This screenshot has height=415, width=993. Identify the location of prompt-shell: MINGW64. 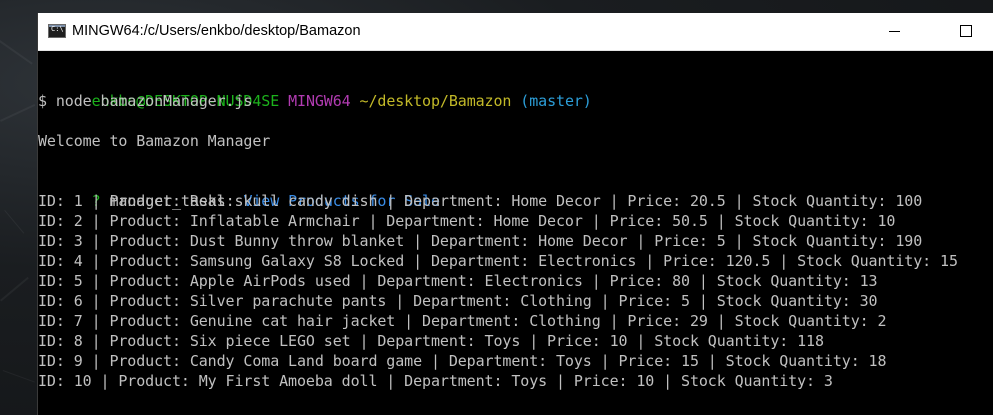
(319, 101).